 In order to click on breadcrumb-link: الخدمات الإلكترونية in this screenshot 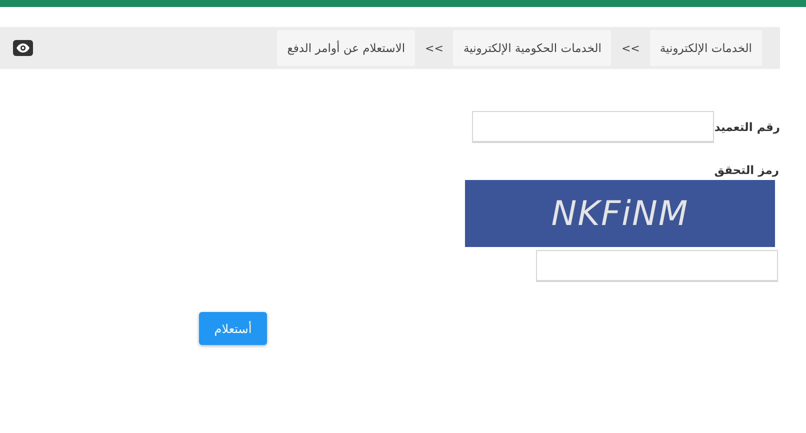, I will do `click(706, 48)`.